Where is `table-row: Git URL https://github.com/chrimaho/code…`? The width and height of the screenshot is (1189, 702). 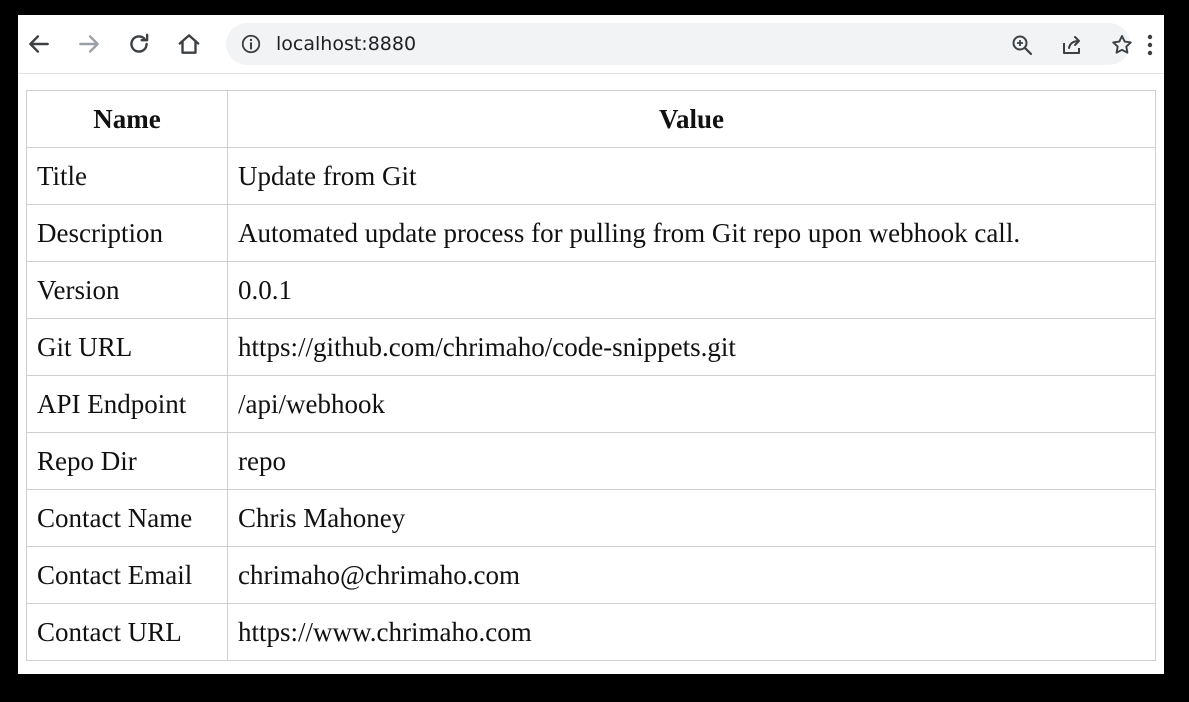 table-row: Git URL https://github.com/chrimaho/code… is located at coordinates (591, 347).